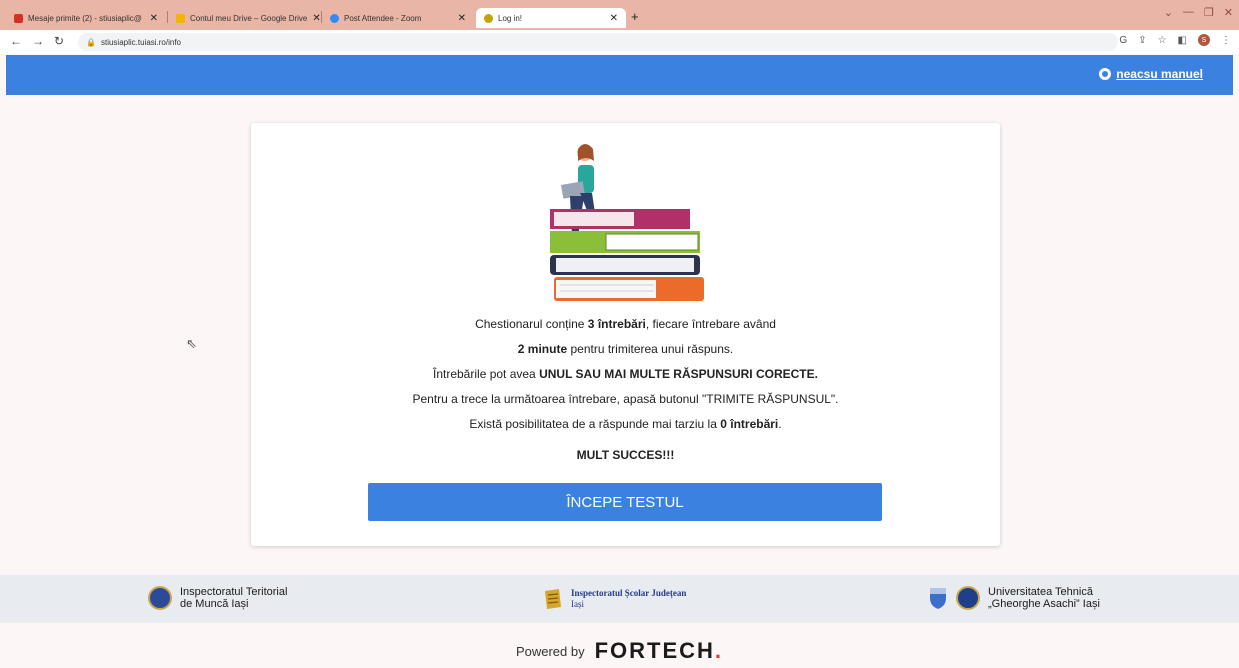  I want to click on tab-title: Mesaje primite (2) - stiusiaplic@, so click(85, 18).